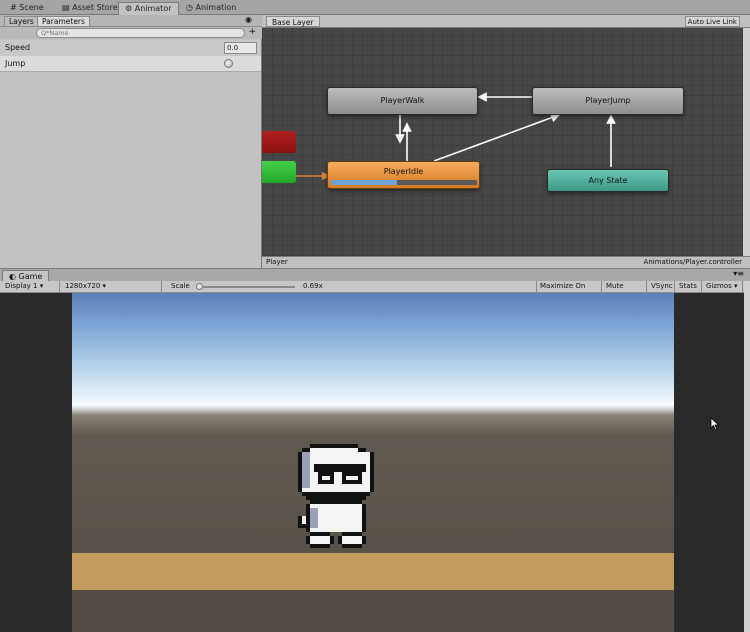 This screenshot has width=750, height=632. Describe the element at coordinates (403, 175) in the screenshot. I see `state-player-idle: PlayerIdle` at that location.